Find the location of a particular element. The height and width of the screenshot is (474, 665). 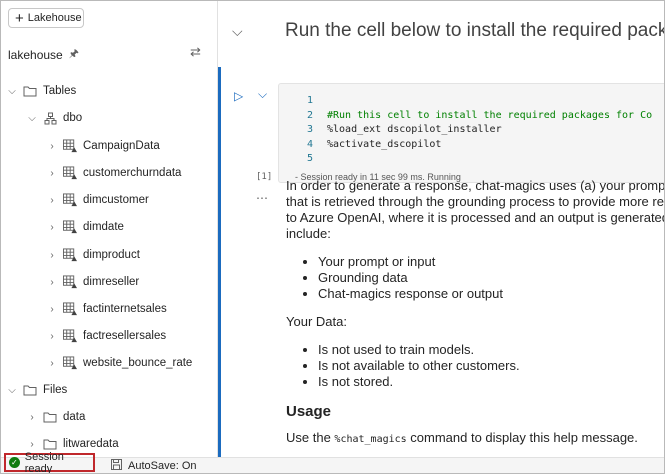

code-text: %load_ext dscopilot_installer is located at coordinates (414, 129).